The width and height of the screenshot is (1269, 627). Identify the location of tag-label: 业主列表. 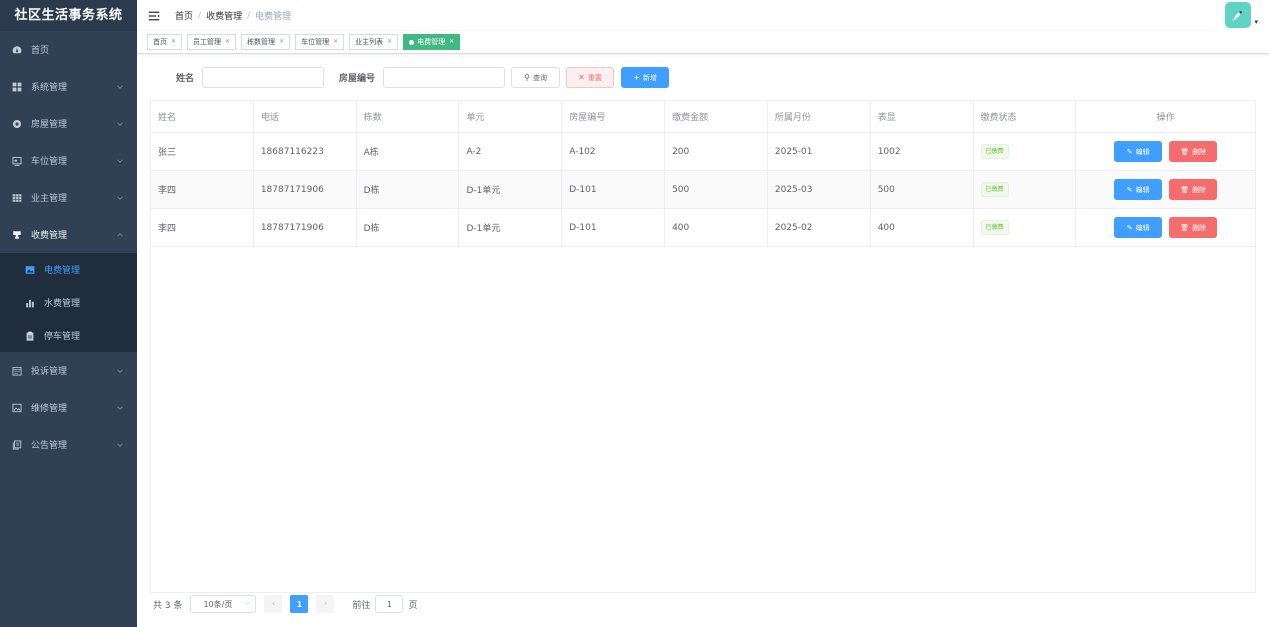
(369, 42).